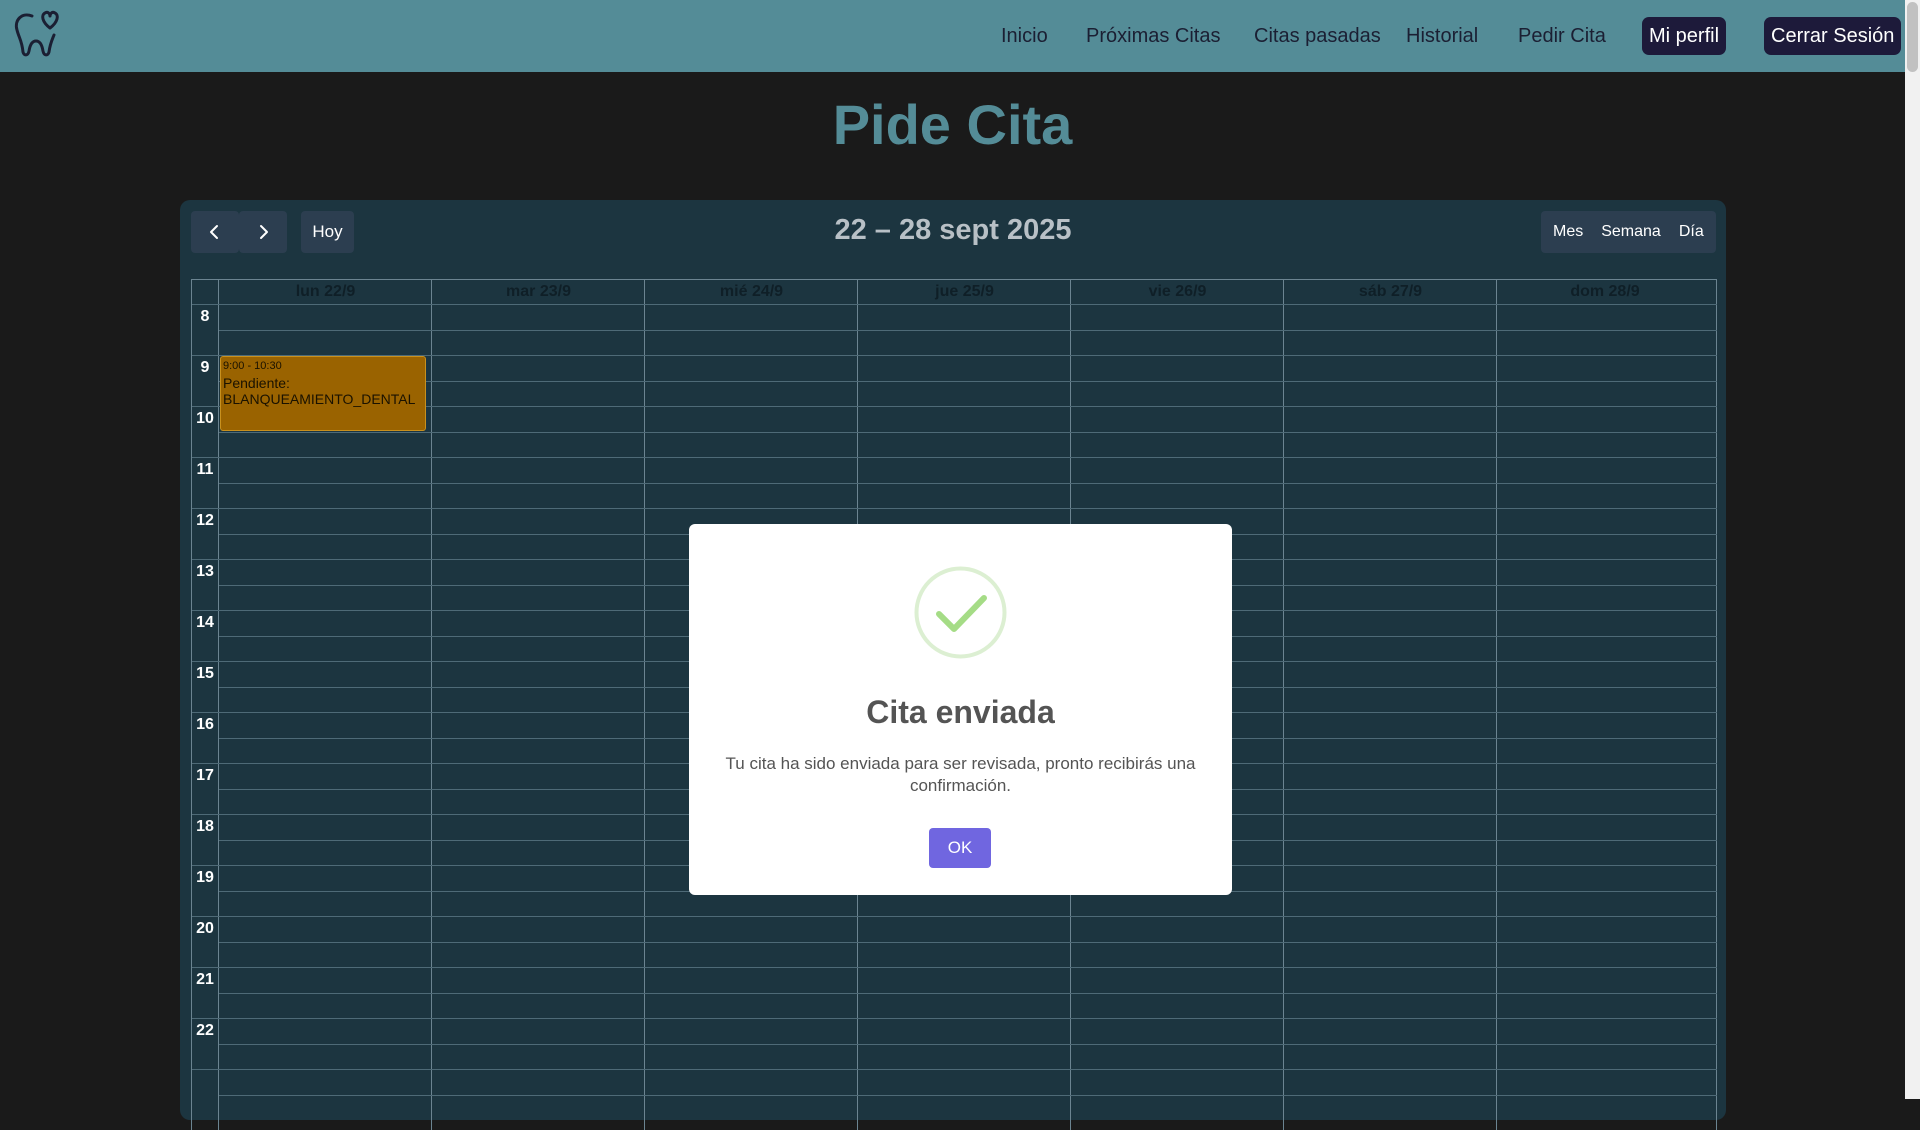  I want to click on dialog-title: Cita enviada, so click(960, 712).